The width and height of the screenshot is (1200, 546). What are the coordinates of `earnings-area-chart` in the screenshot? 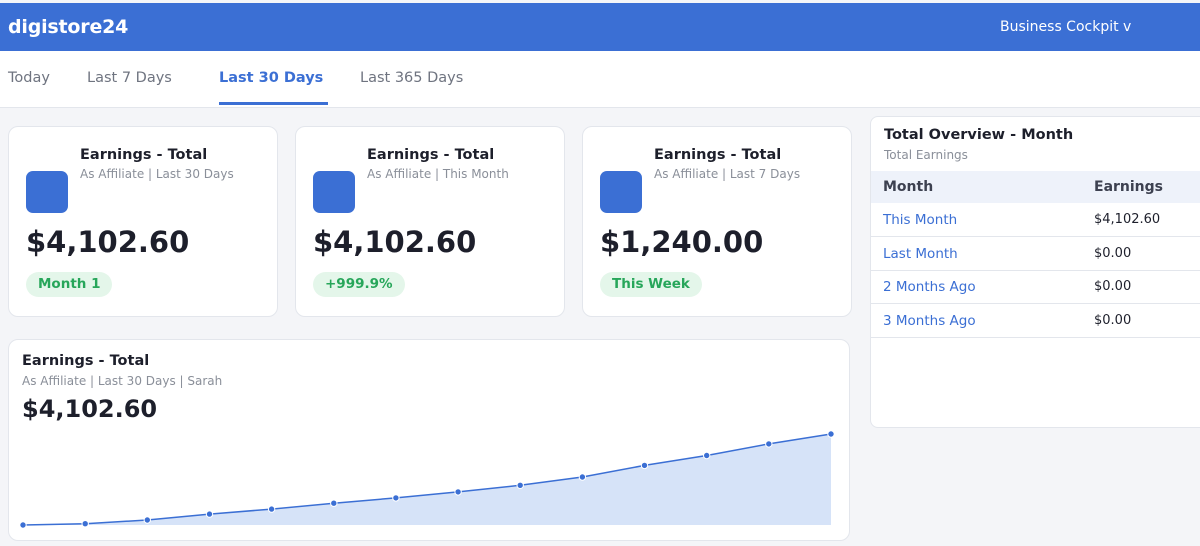 It's located at (427, 479).